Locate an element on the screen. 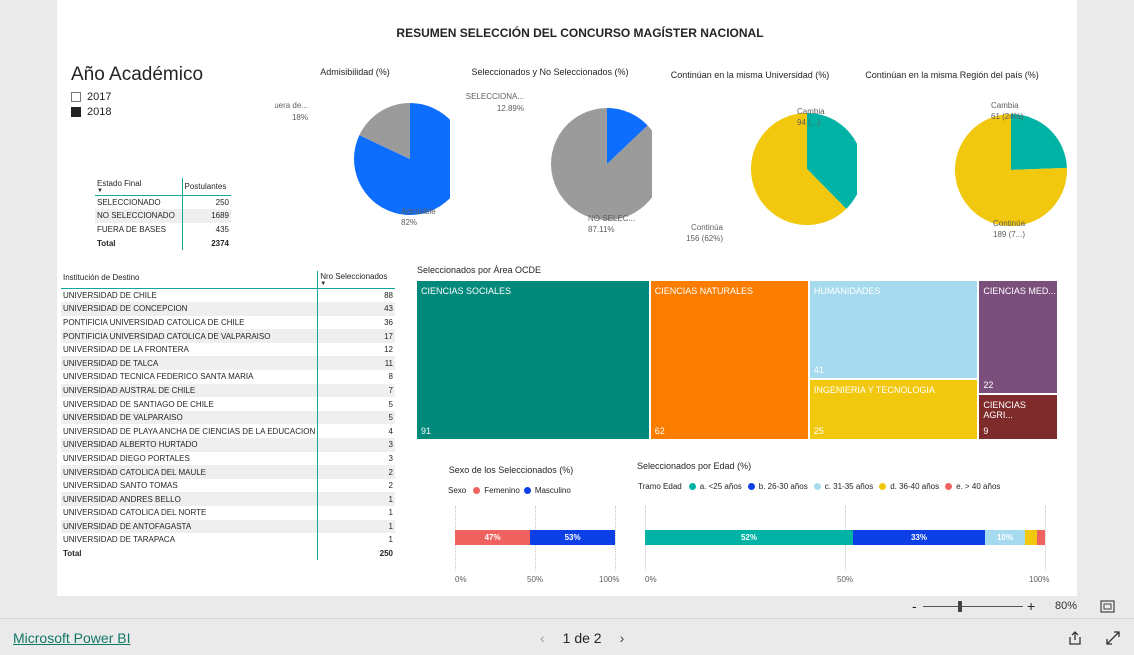  pie4-value-continua: 189 (7...) is located at coordinates (1009, 234).